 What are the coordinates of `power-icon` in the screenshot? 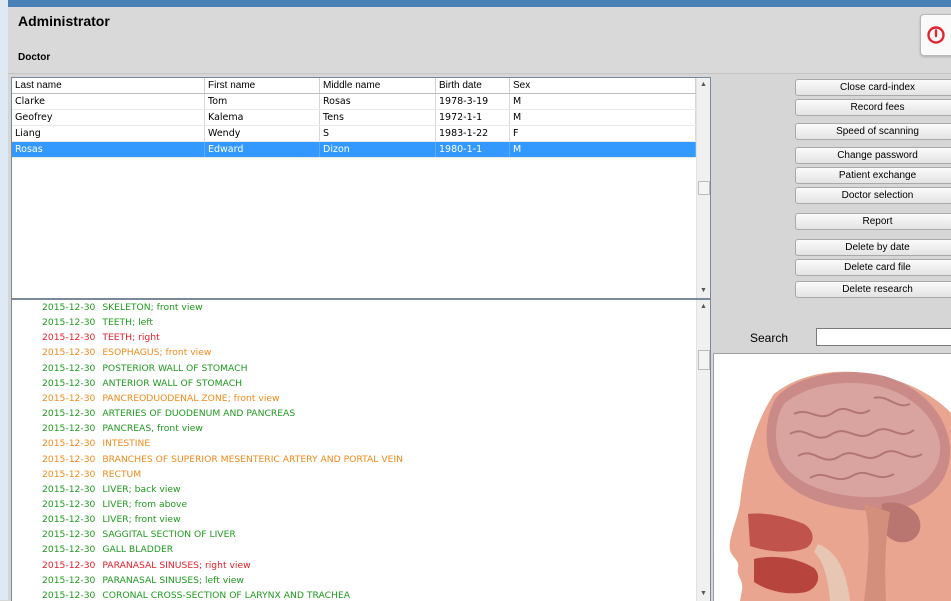 It's located at (936, 35).